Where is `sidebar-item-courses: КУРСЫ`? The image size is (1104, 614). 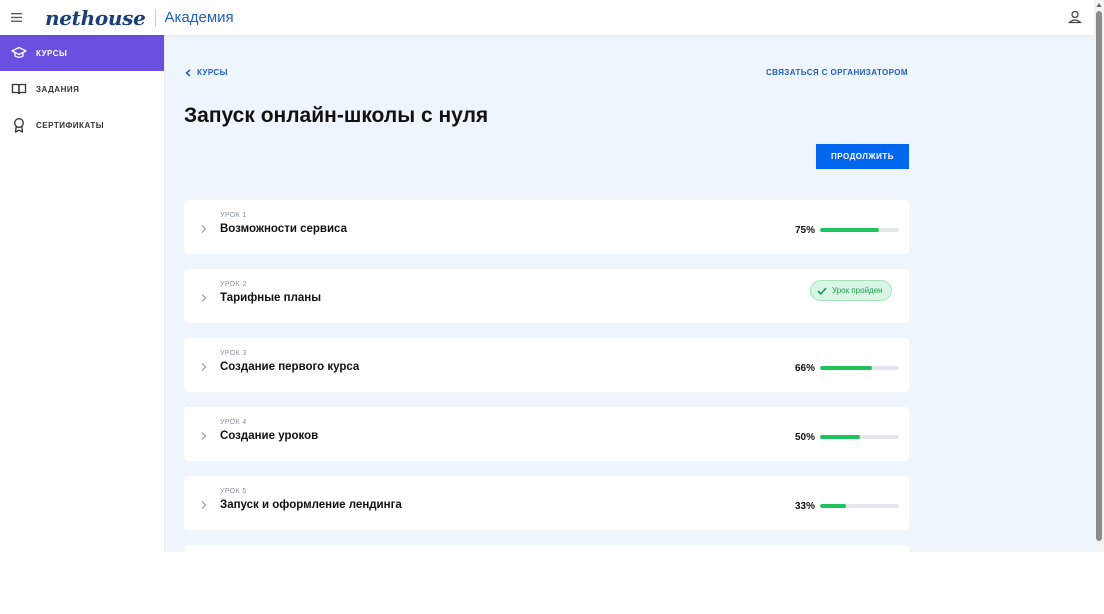 sidebar-item-courses: КУРСЫ is located at coordinates (82, 53).